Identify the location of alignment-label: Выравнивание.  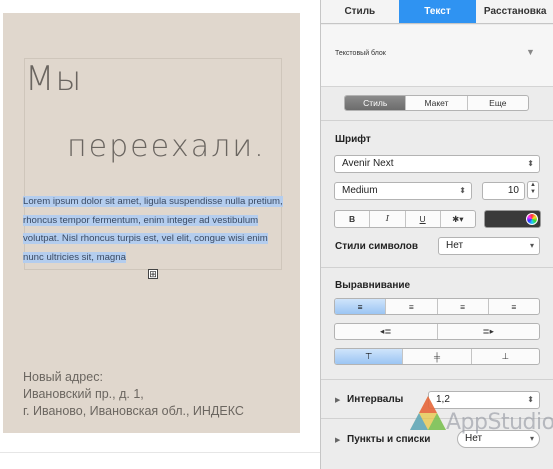
(373, 285).